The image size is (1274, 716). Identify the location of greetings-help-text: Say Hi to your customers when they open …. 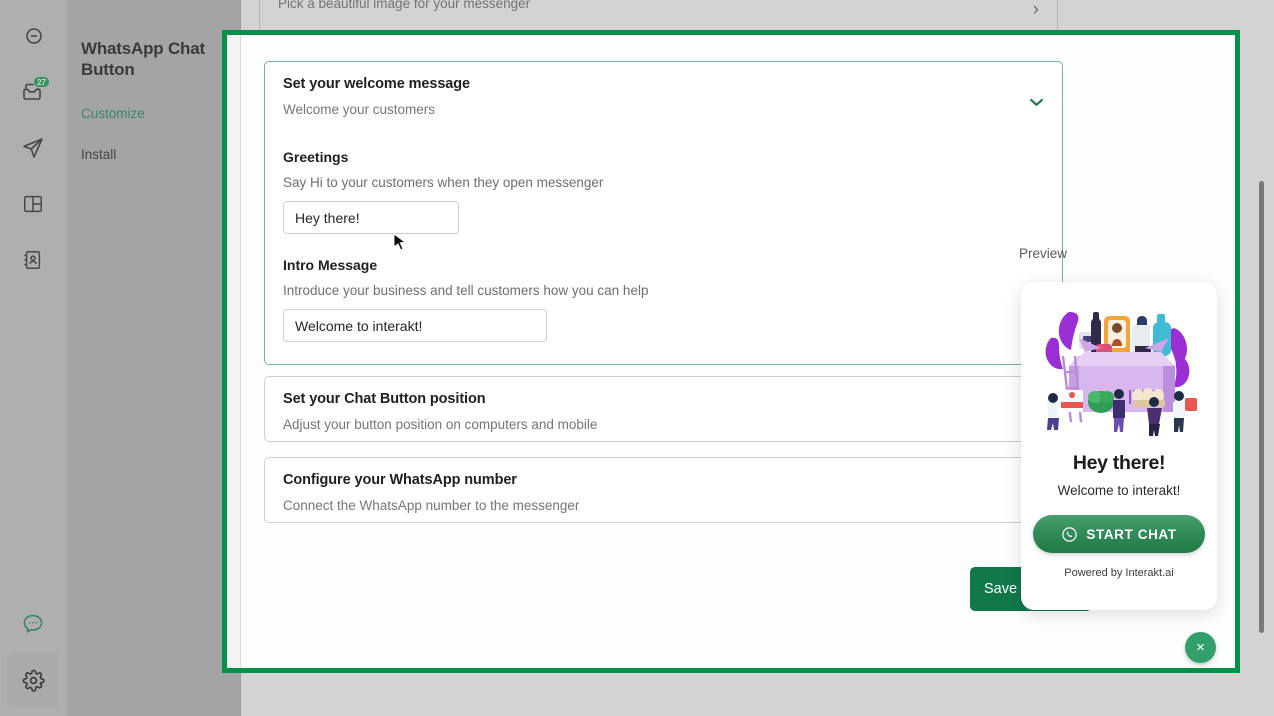
(443, 182).